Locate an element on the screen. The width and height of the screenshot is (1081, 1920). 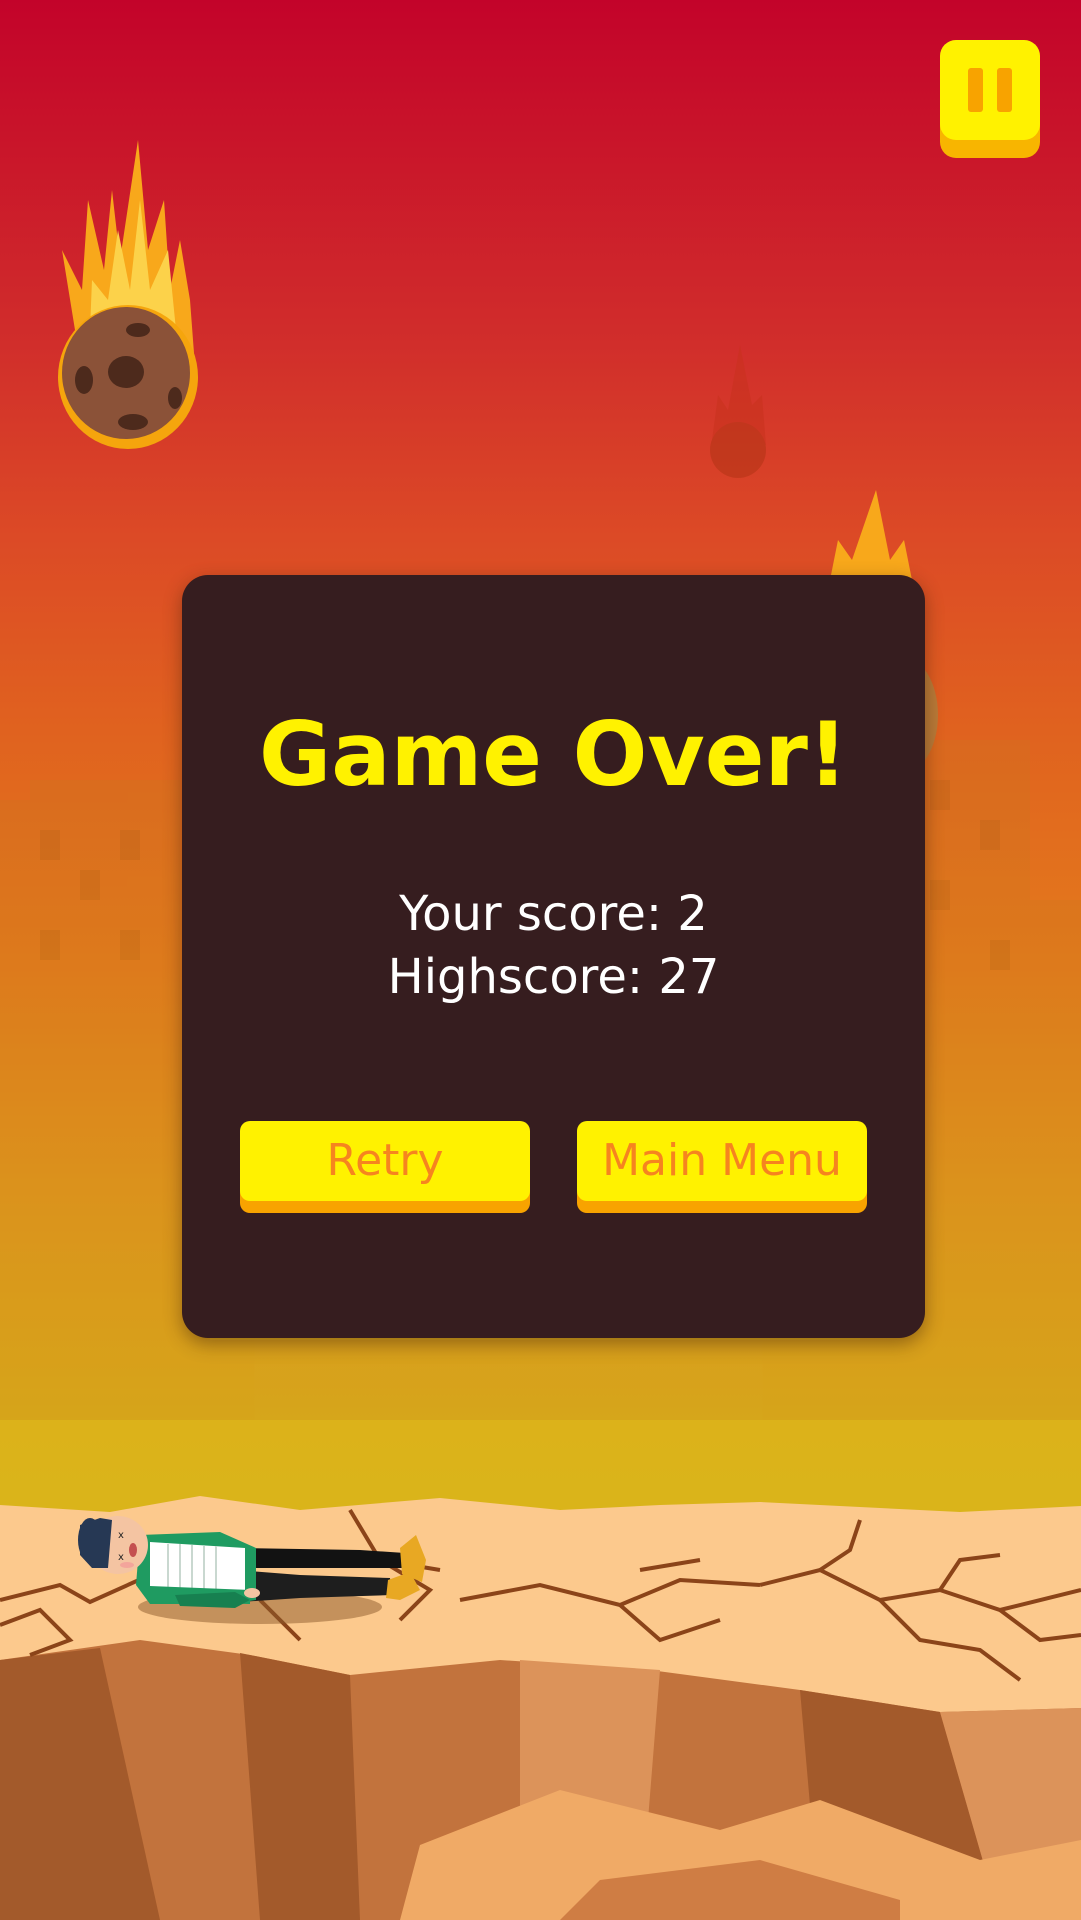
distant-meteor is located at coordinates (738, 411).